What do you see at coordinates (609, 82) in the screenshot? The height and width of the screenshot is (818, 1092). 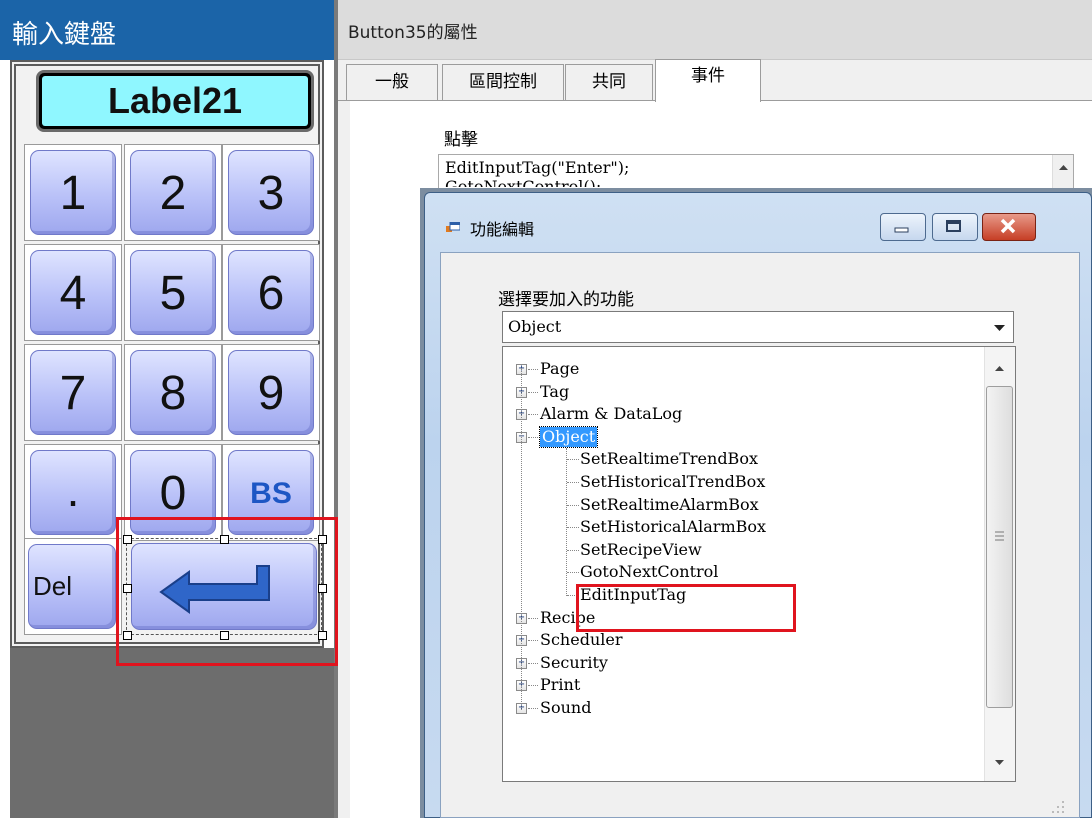 I see `tab-common: 共同` at bounding box center [609, 82].